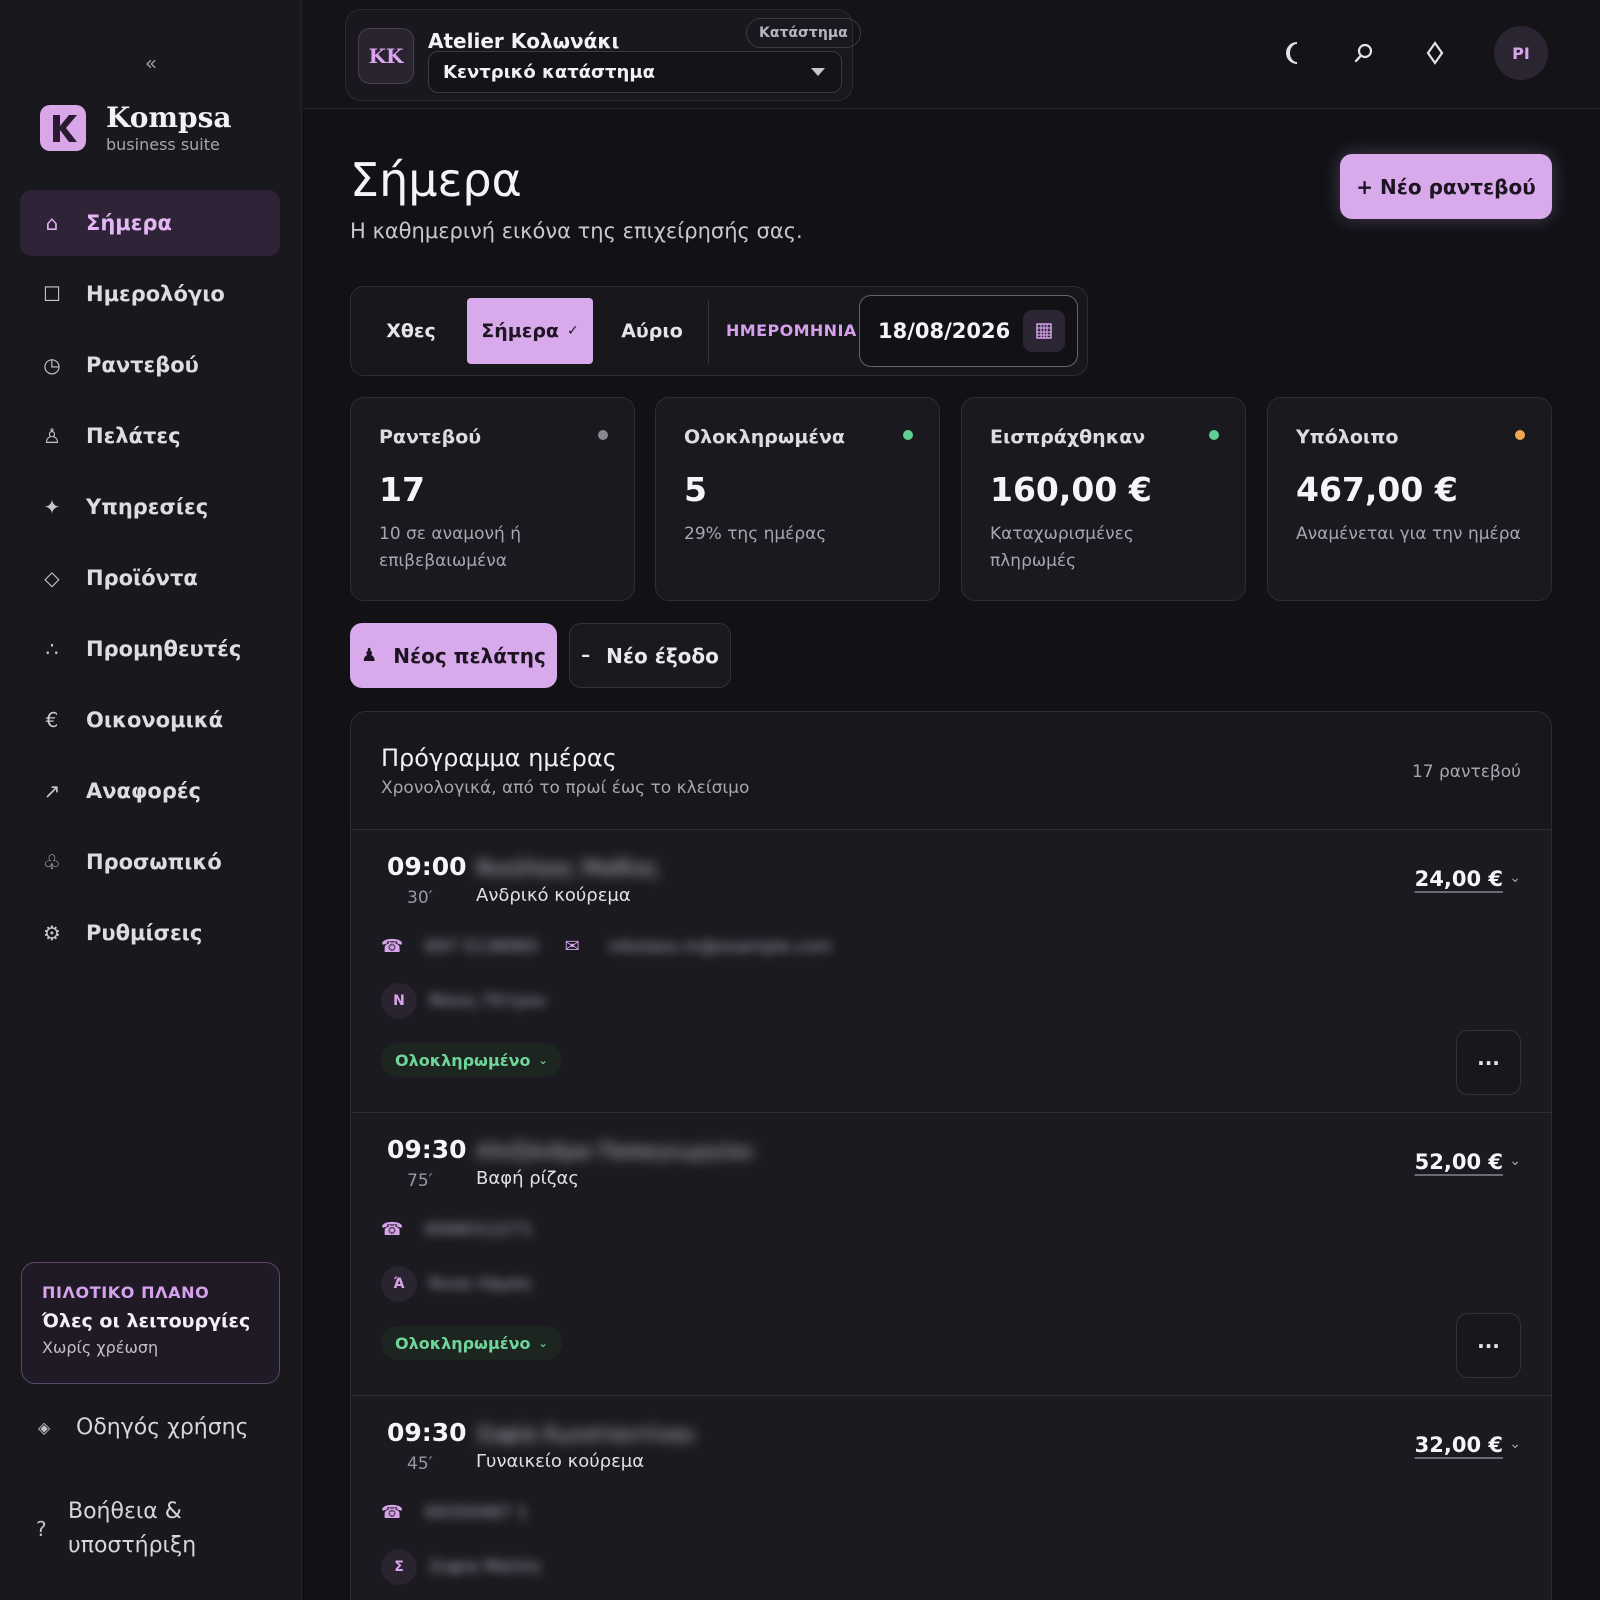 The width and height of the screenshot is (1600, 1600). What do you see at coordinates (52, 365) in the screenshot?
I see `clock-icon: ◷` at bounding box center [52, 365].